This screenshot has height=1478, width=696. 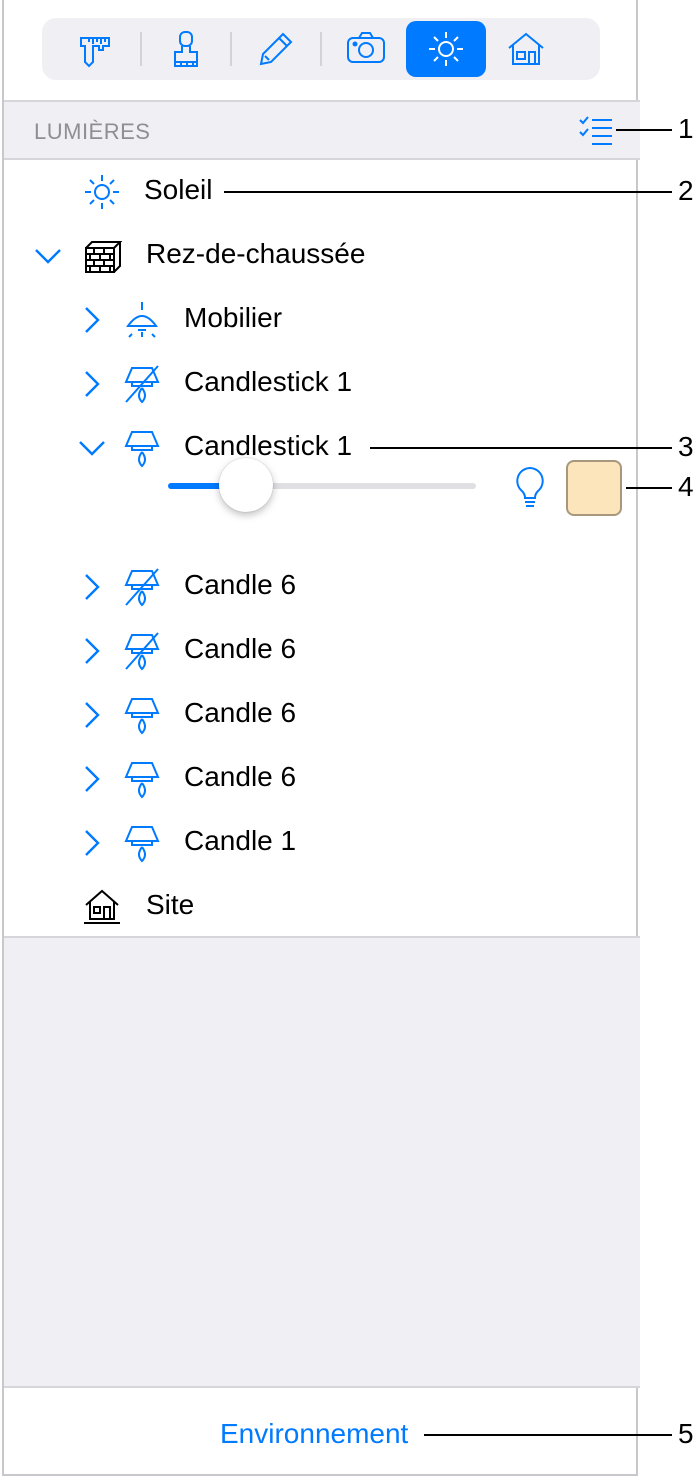 What do you see at coordinates (686, 1433) in the screenshot?
I see `callout-number: 5` at bounding box center [686, 1433].